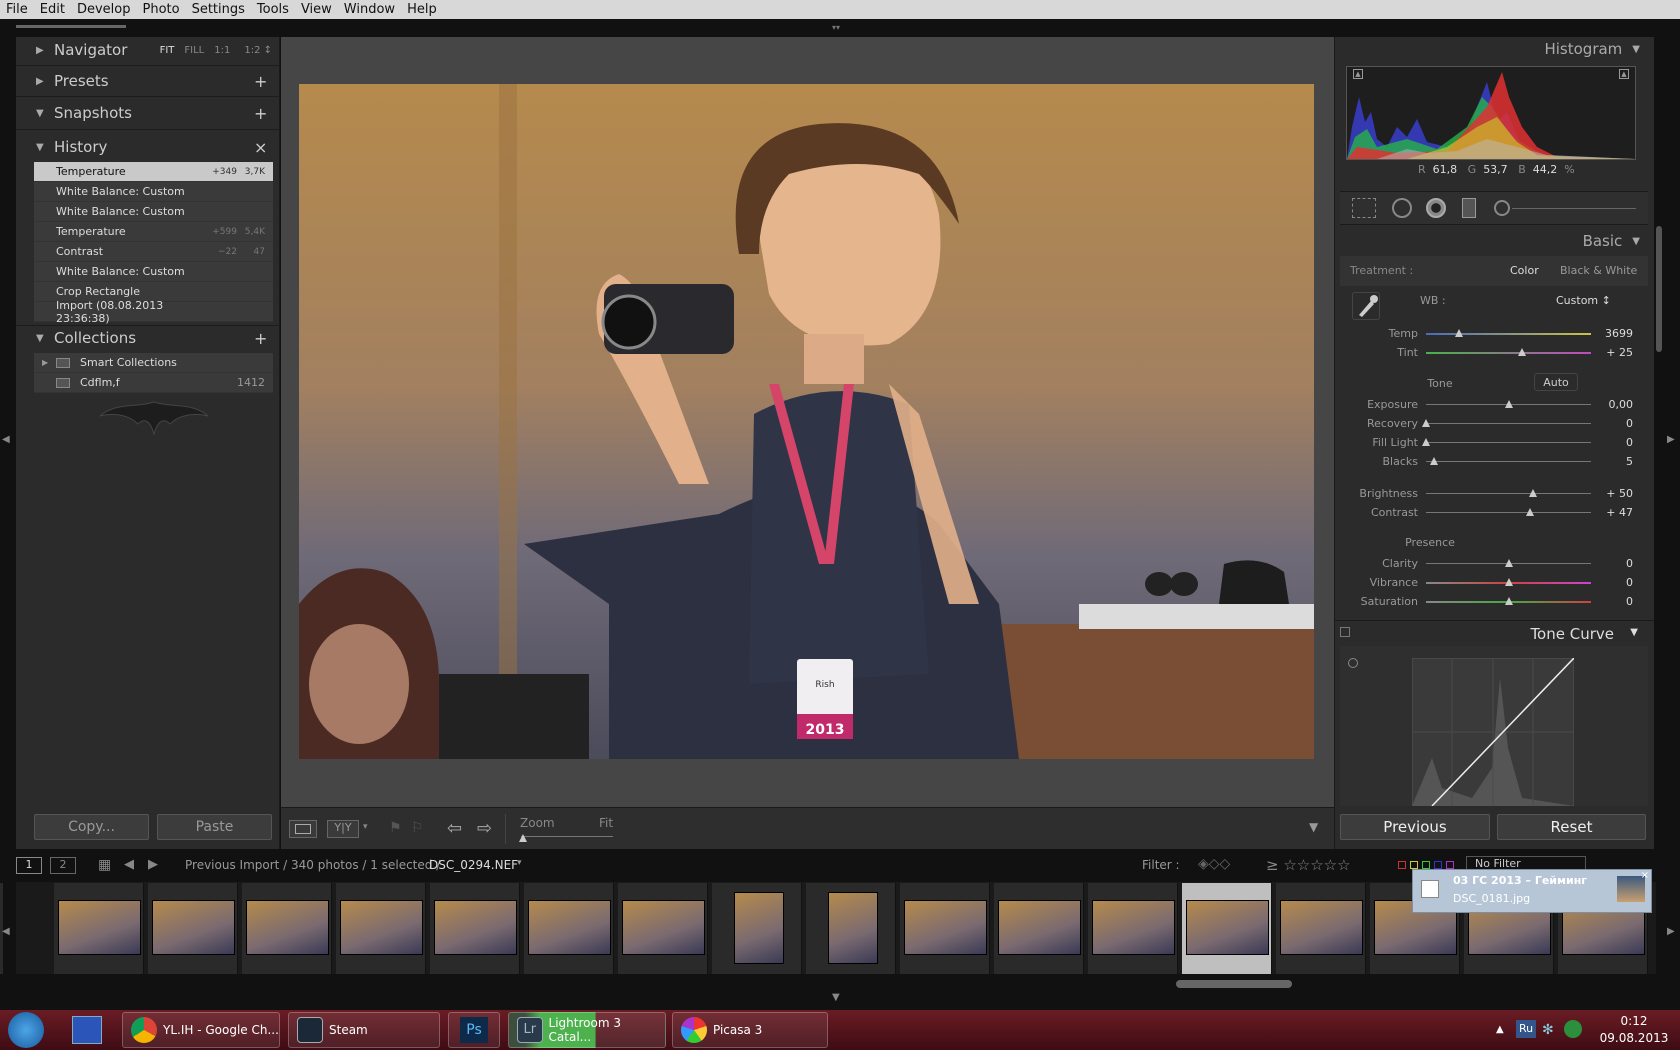 Image resolution: width=1680 pixels, height=1050 pixels. What do you see at coordinates (273, 9) in the screenshot?
I see `menu-tools: Tools` at bounding box center [273, 9].